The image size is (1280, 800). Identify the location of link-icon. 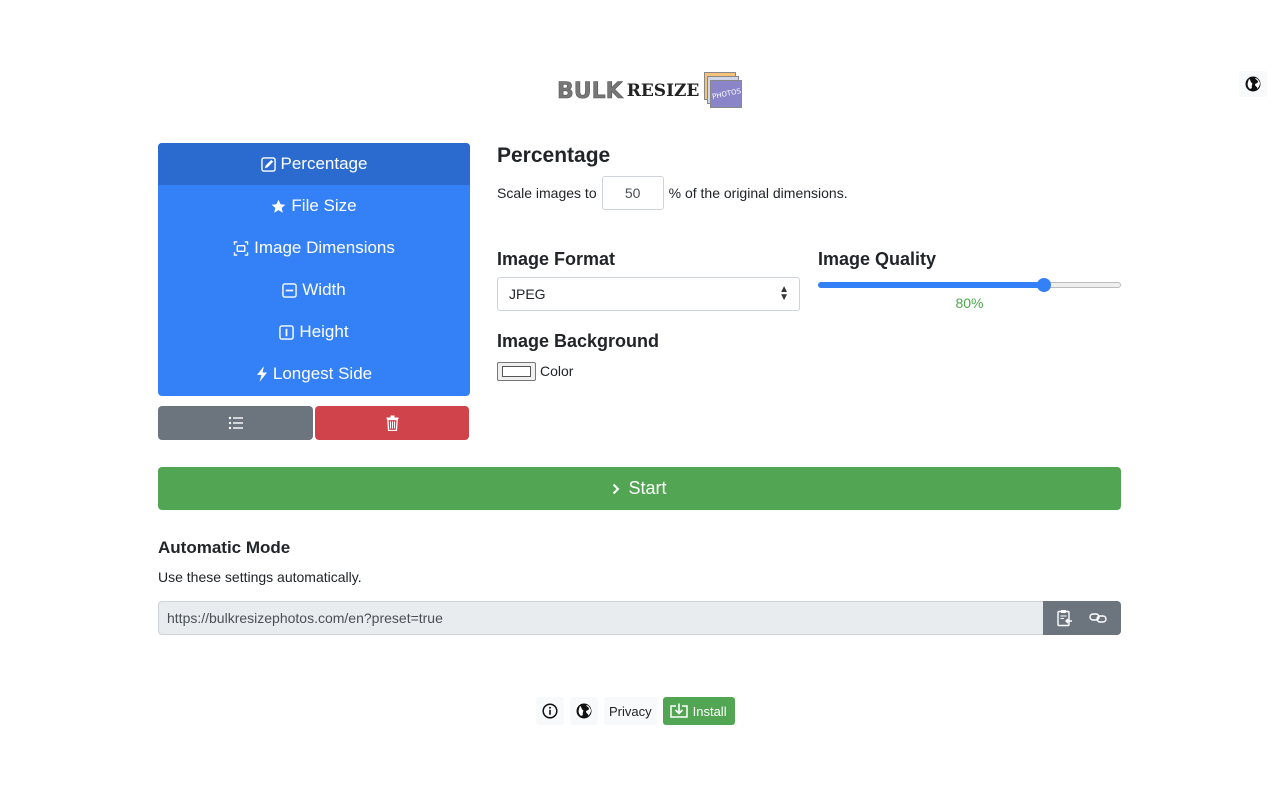
(1098, 618).